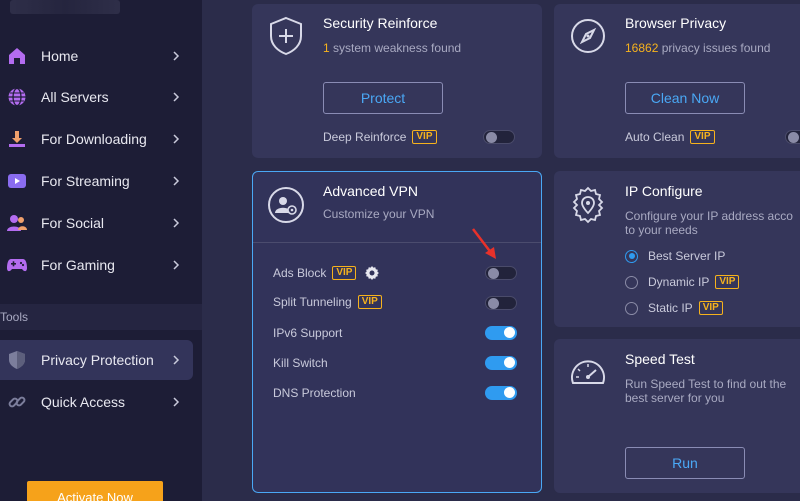  I want to click on sidebar-item-label: For Downloading, so click(94, 139).